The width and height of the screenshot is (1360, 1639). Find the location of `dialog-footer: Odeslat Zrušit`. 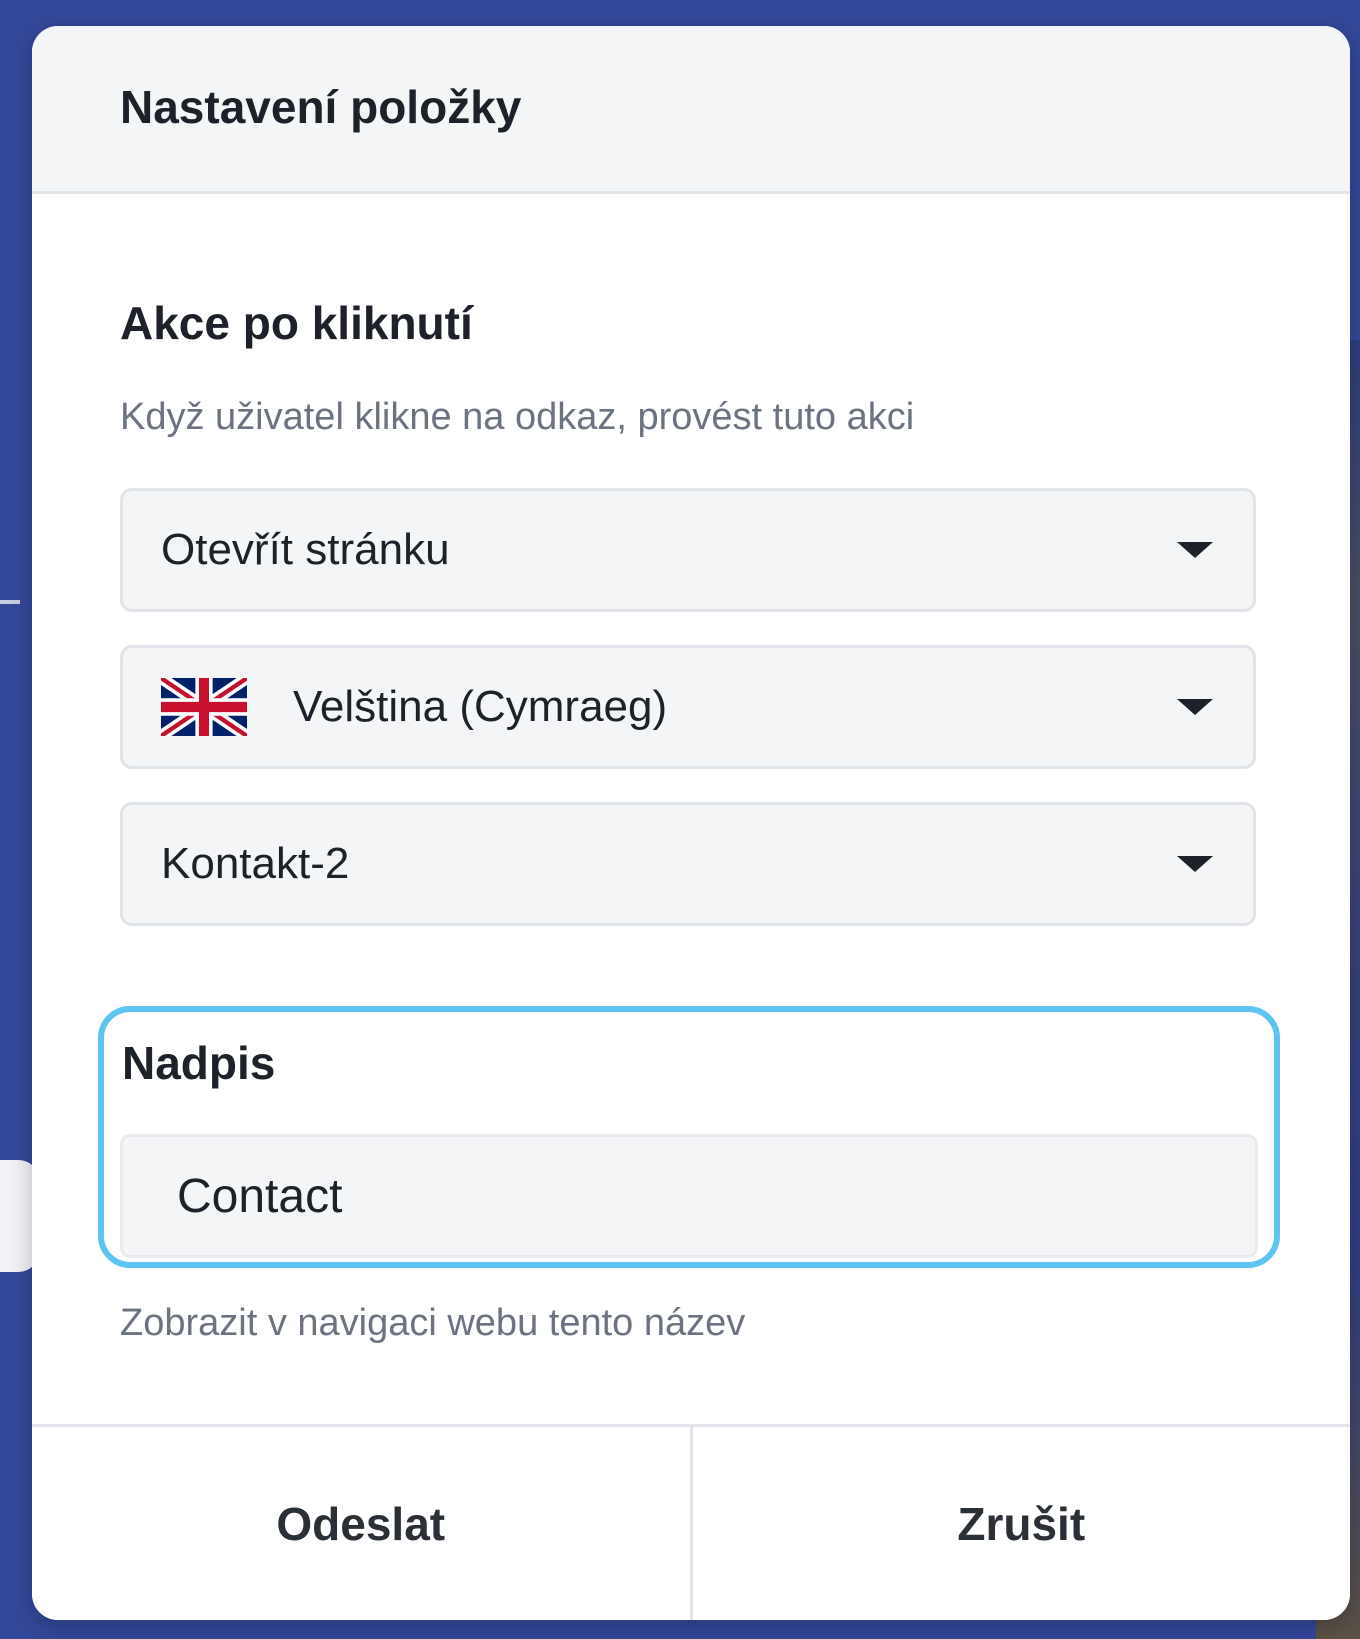

dialog-footer: Odeslat Zrušit is located at coordinates (691, 1522).